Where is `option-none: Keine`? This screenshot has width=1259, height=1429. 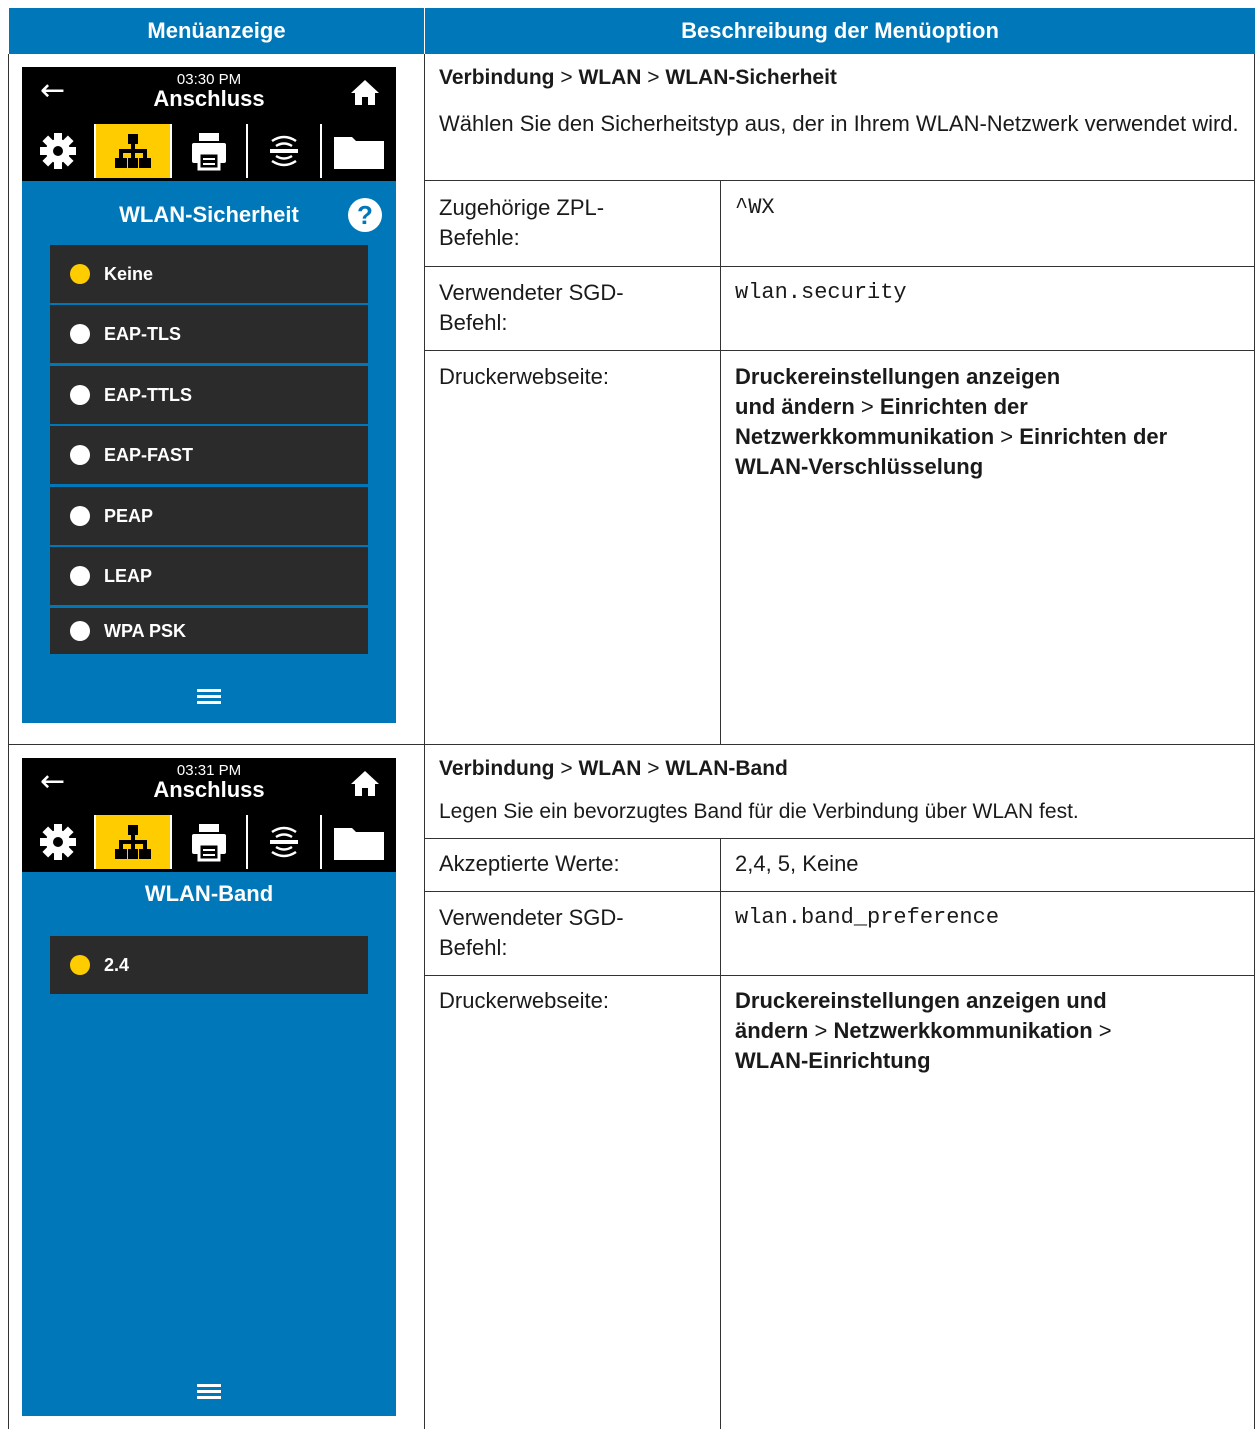
option-none: Keine is located at coordinates (209, 274).